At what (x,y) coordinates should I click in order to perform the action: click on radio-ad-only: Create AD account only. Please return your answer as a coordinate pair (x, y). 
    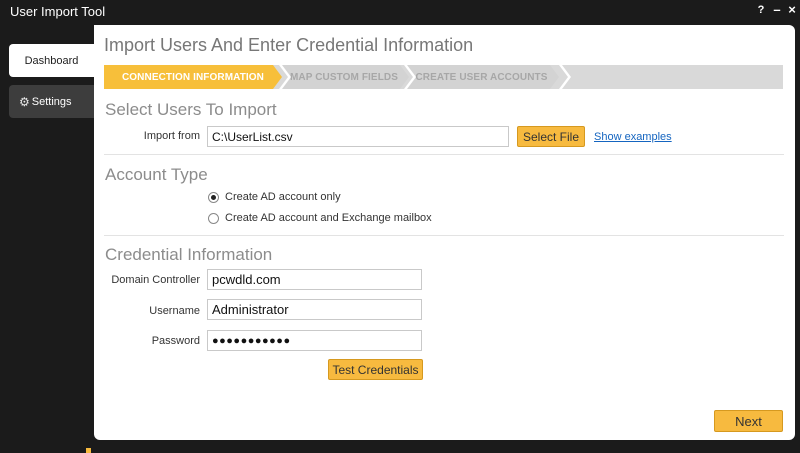
    Looking at the image, I should click on (274, 197).